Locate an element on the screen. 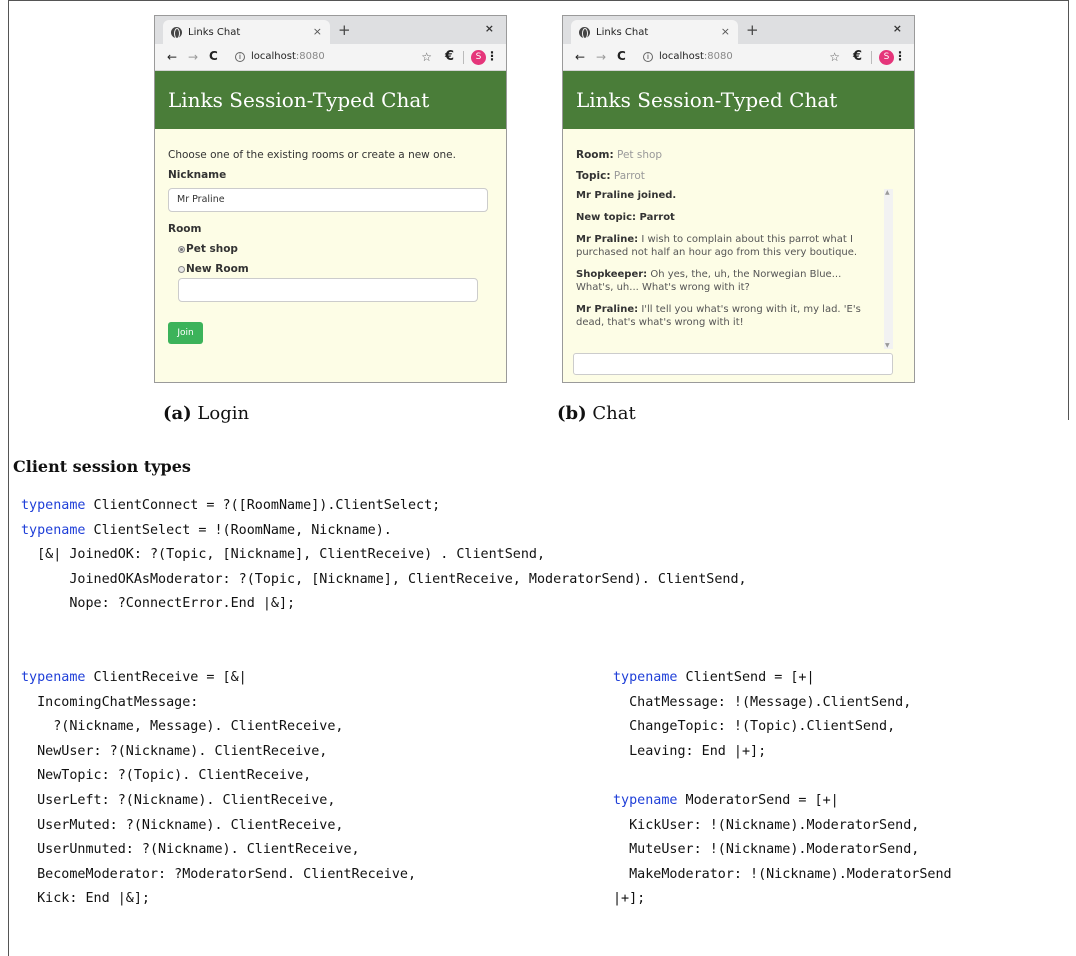 The image size is (1076, 956). frame-left-rule is located at coordinates (8, 478).